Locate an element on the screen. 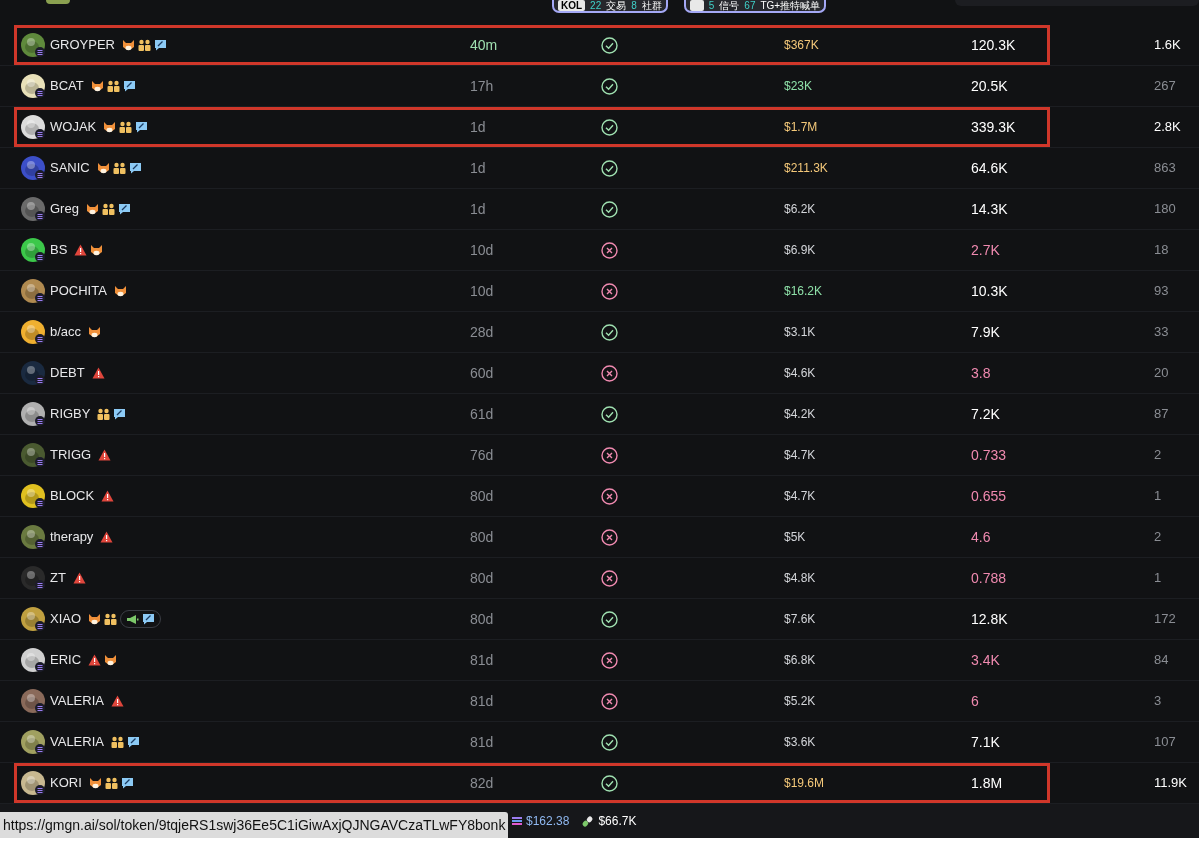 The height and width of the screenshot is (842, 1199). token-name: GROYPER is located at coordinates (82, 45).